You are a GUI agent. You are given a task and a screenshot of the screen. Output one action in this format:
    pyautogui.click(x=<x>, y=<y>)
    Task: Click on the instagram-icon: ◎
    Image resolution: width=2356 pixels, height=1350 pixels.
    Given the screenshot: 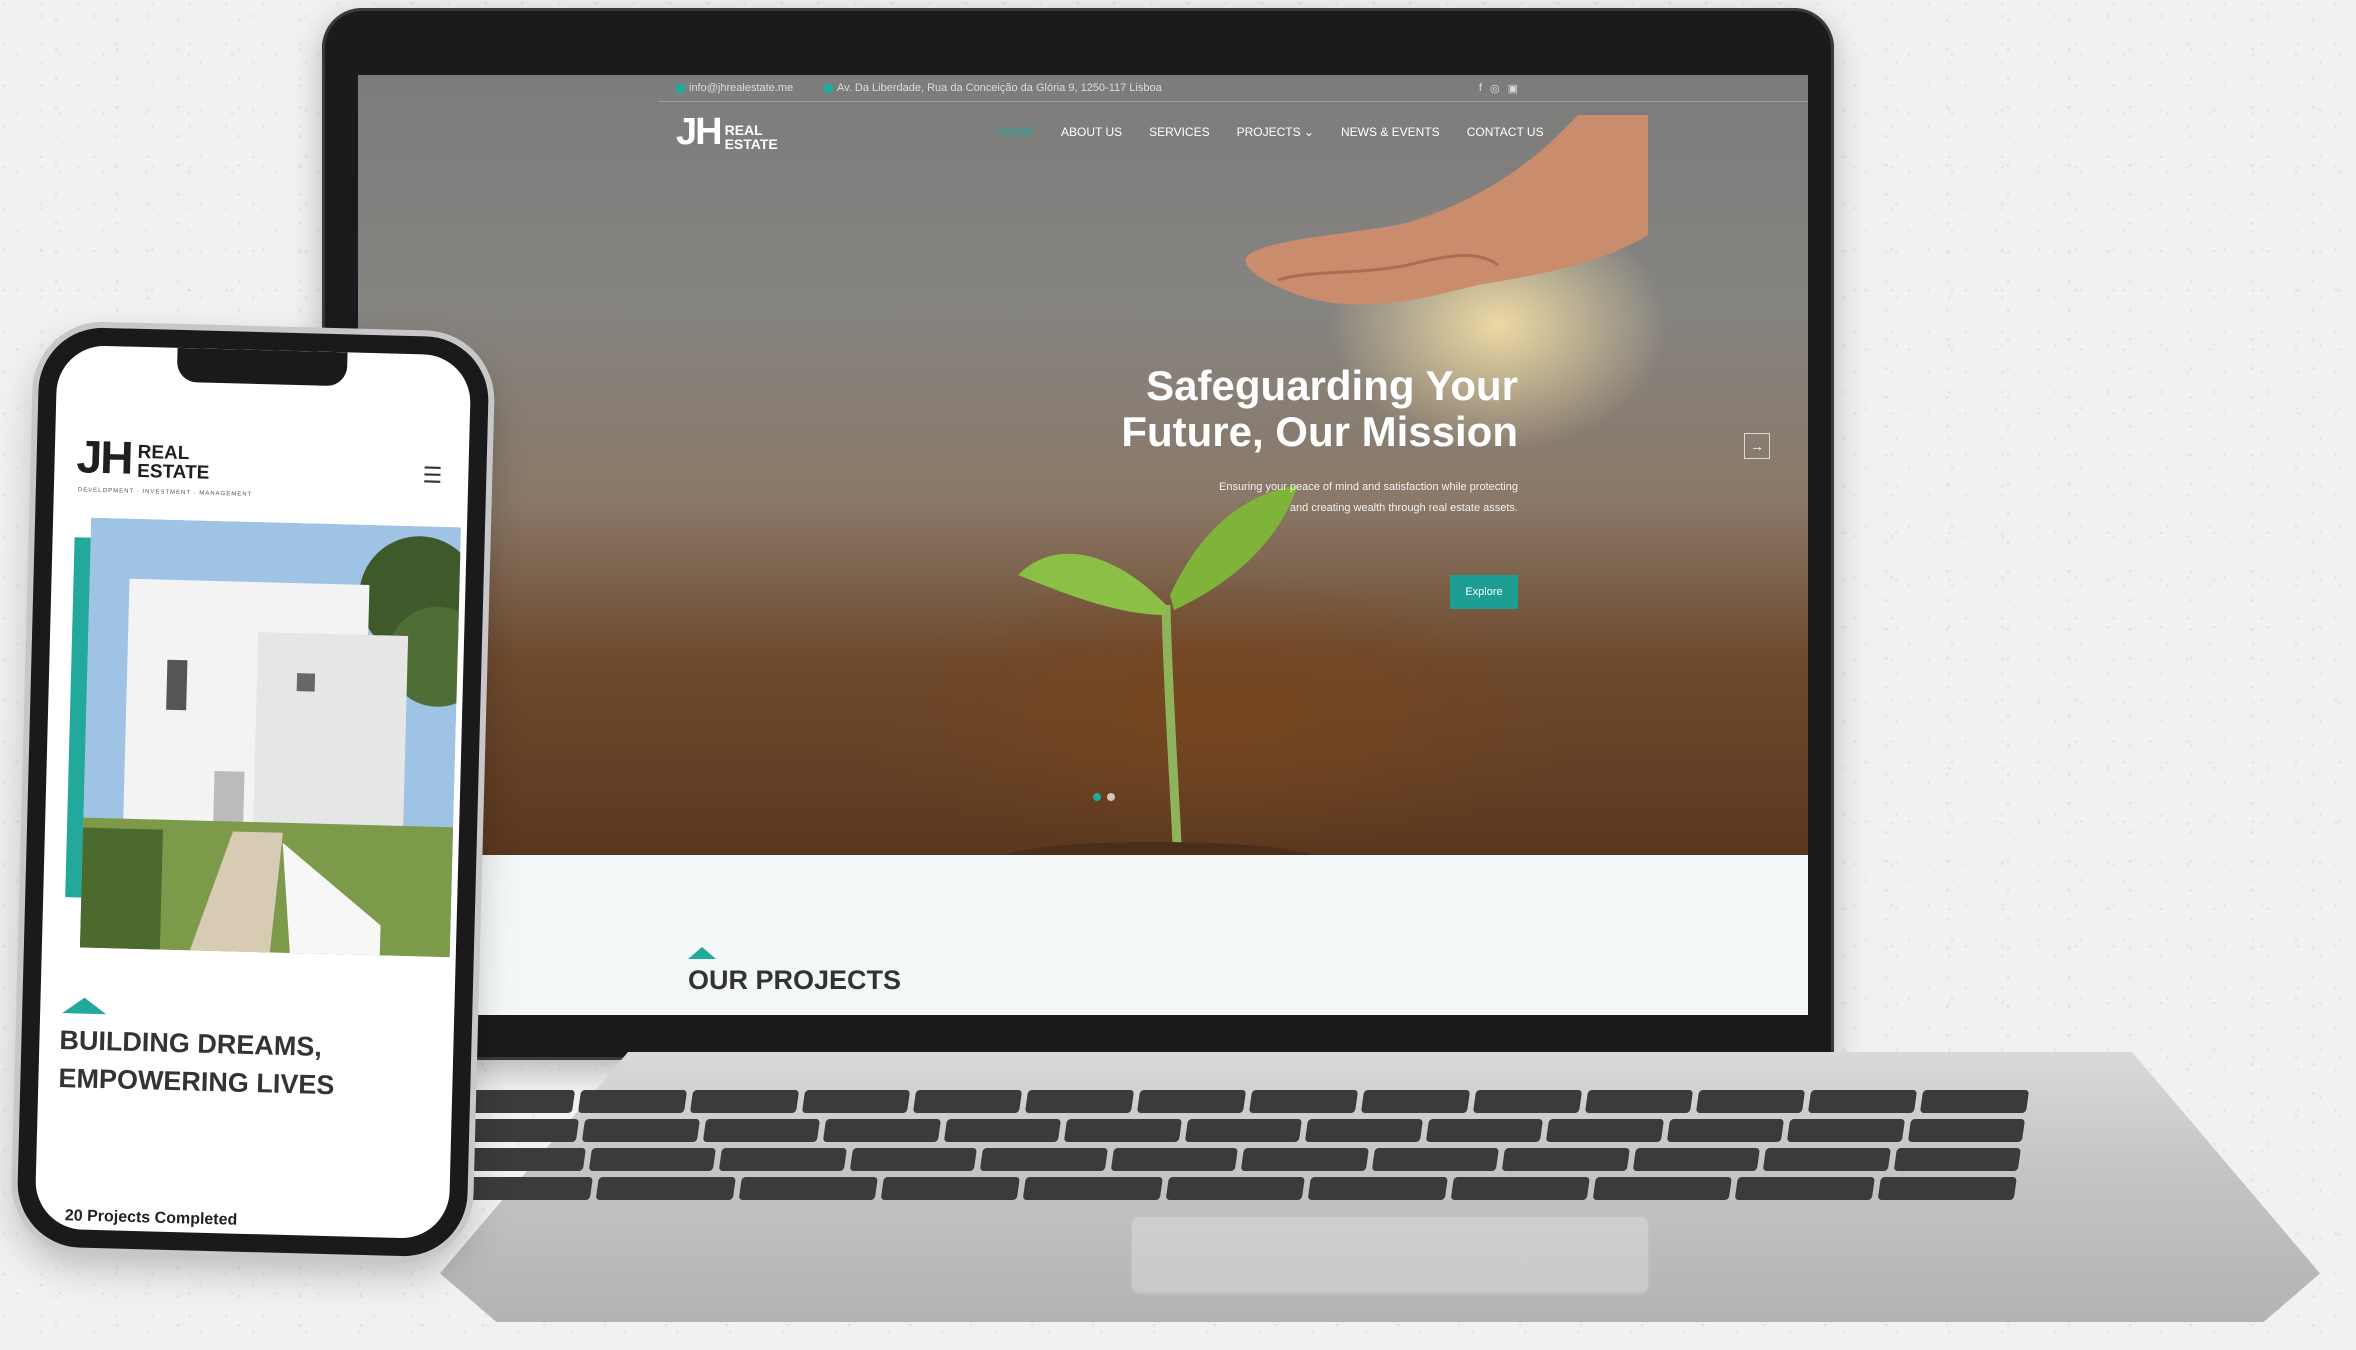 What is the action you would take?
    pyautogui.click(x=1495, y=88)
    